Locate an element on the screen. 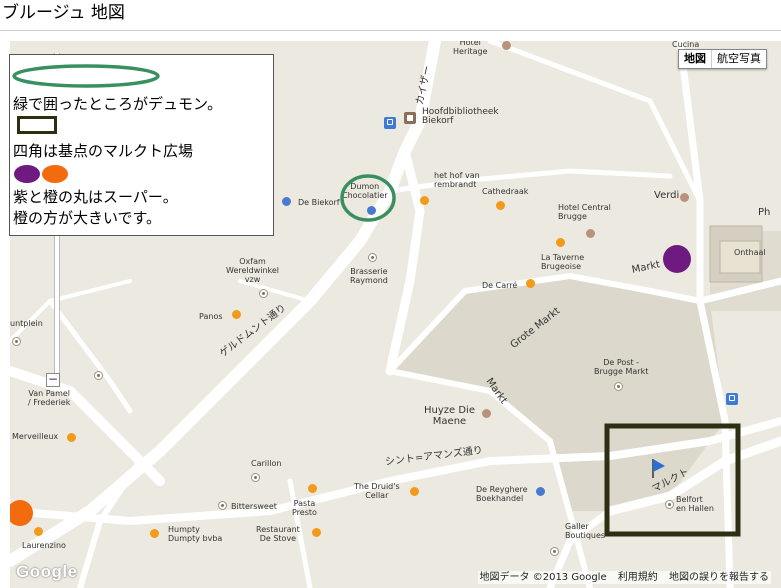 The height and width of the screenshot is (588, 781). terms-link: 利用規約 is located at coordinates (638, 577).